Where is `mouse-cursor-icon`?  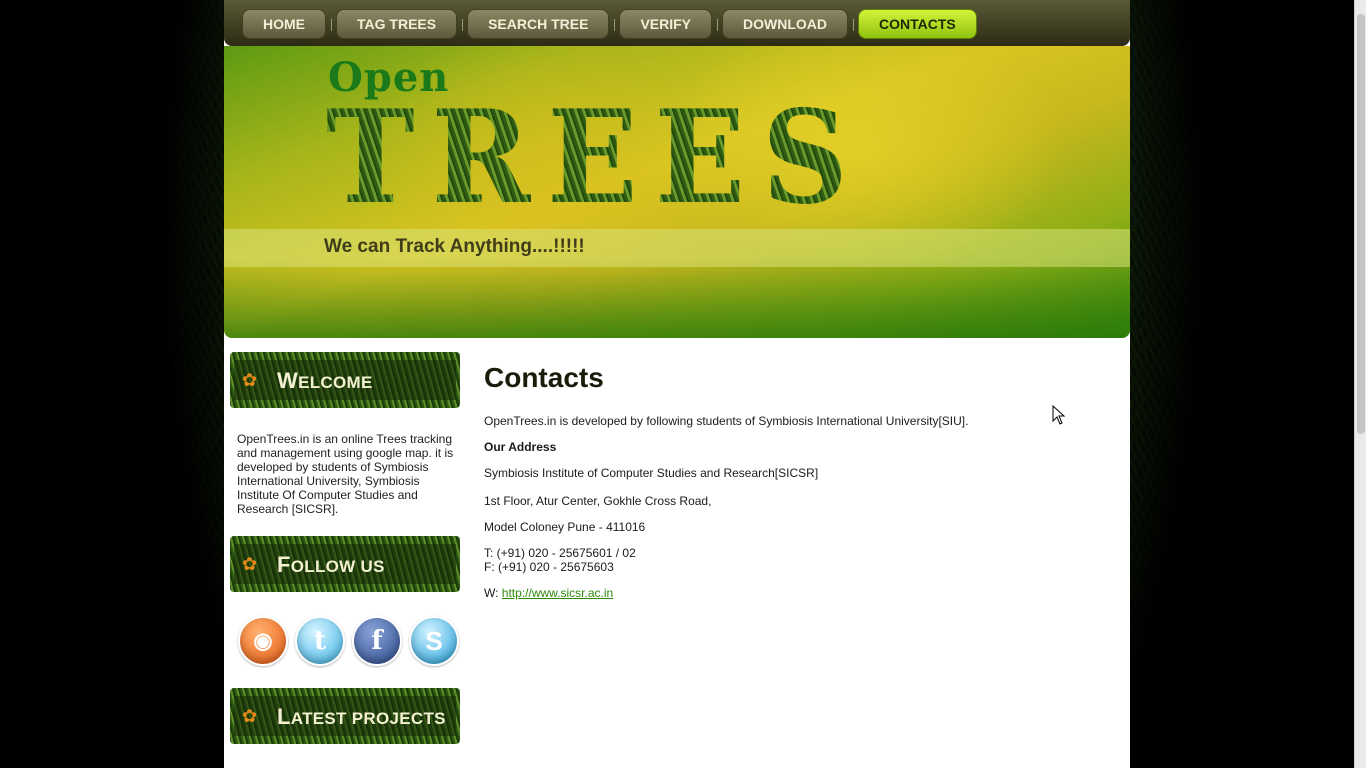
mouse-cursor-icon is located at coordinates (1059, 415).